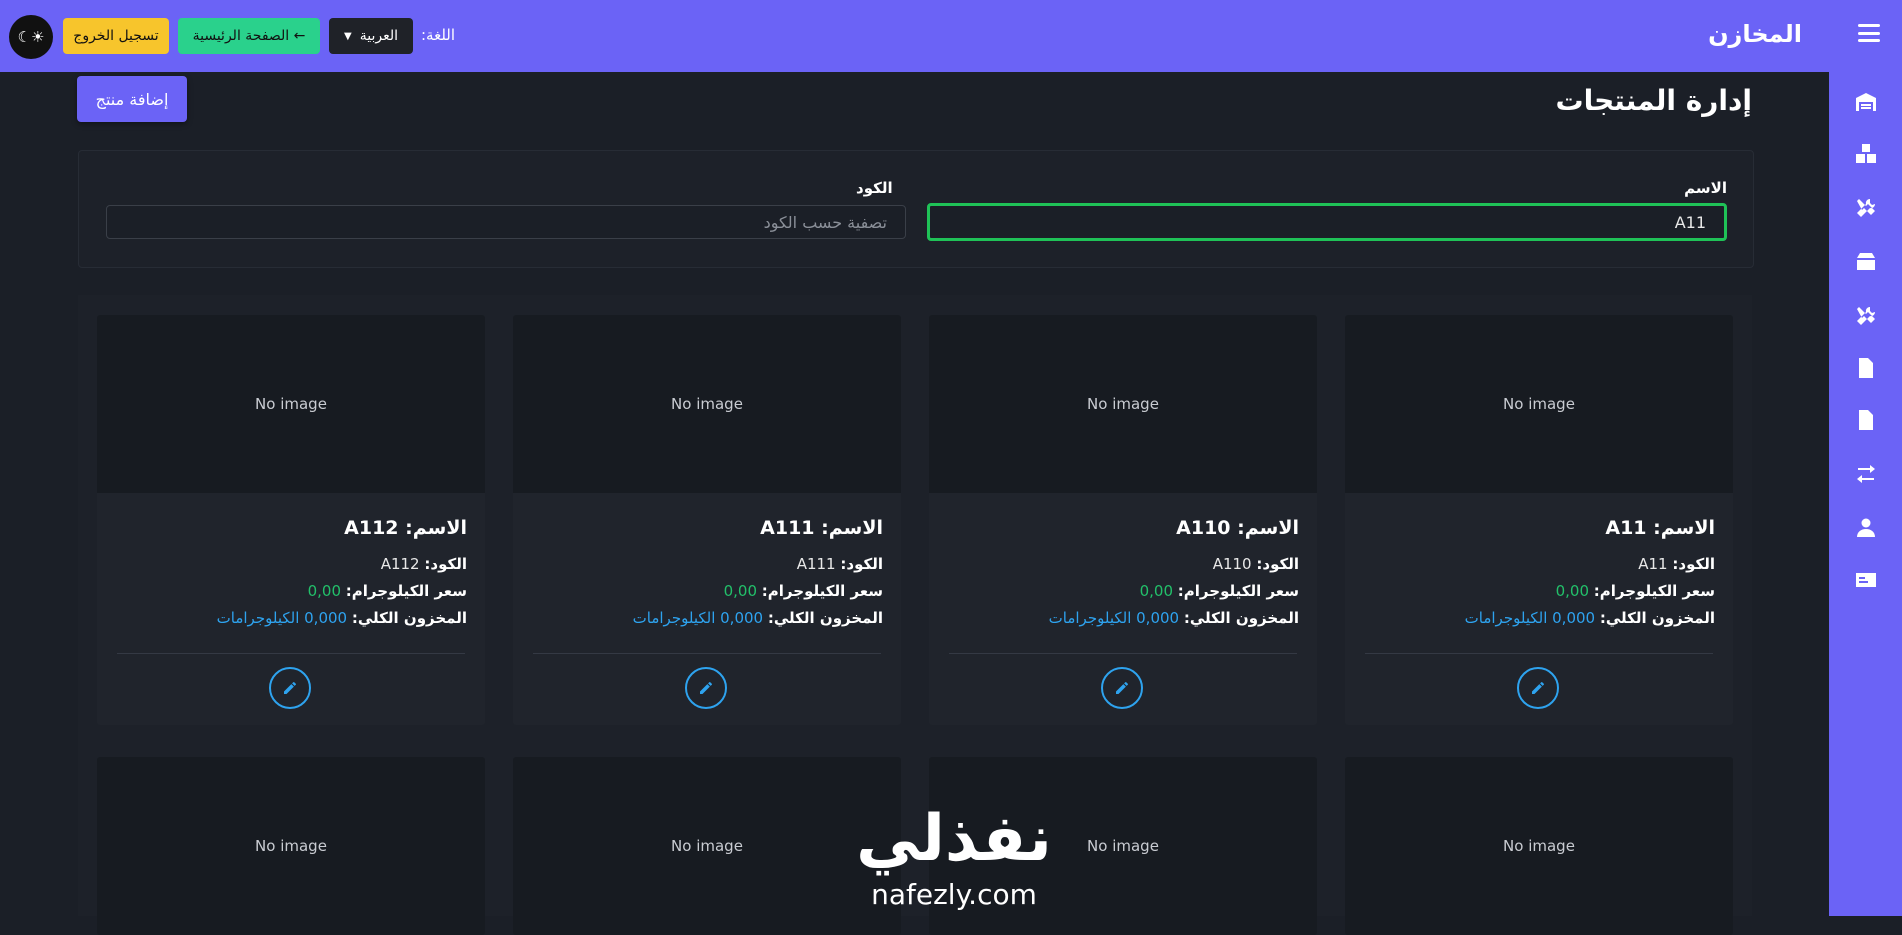 This screenshot has height=935, width=1902. Describe the element at coordinates (1866, 368) in the screenshot. I see `document-icon` at that location.